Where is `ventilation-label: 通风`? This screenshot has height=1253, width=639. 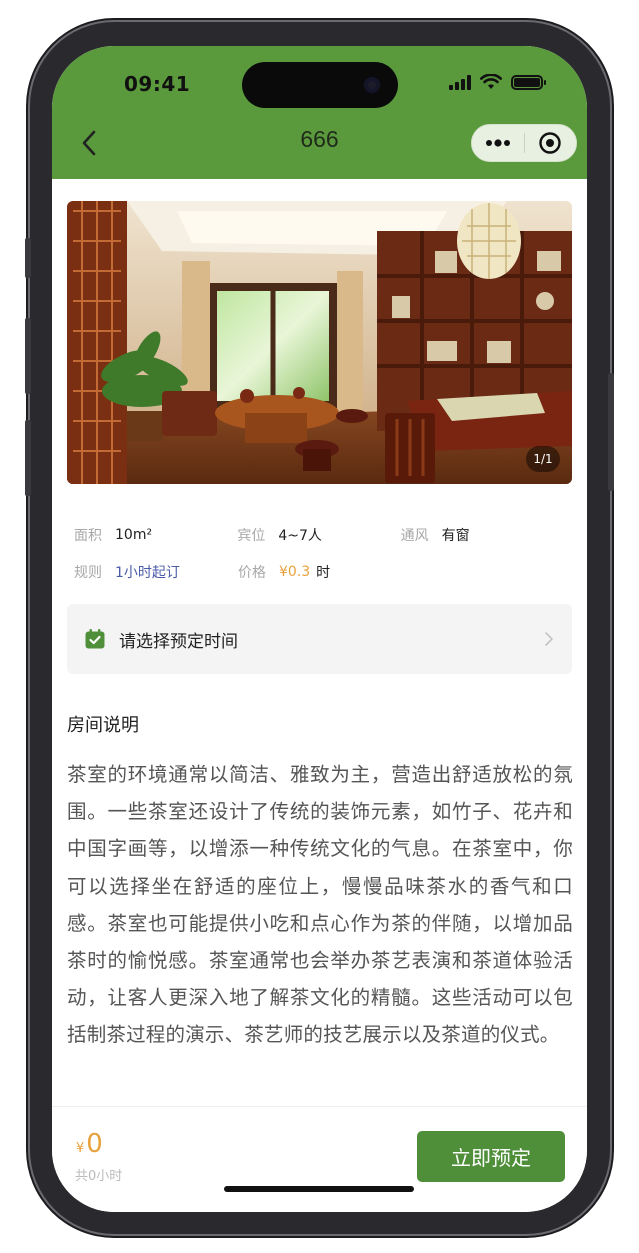
ventilation-label: 通风 is located at coordinates (414, 535).